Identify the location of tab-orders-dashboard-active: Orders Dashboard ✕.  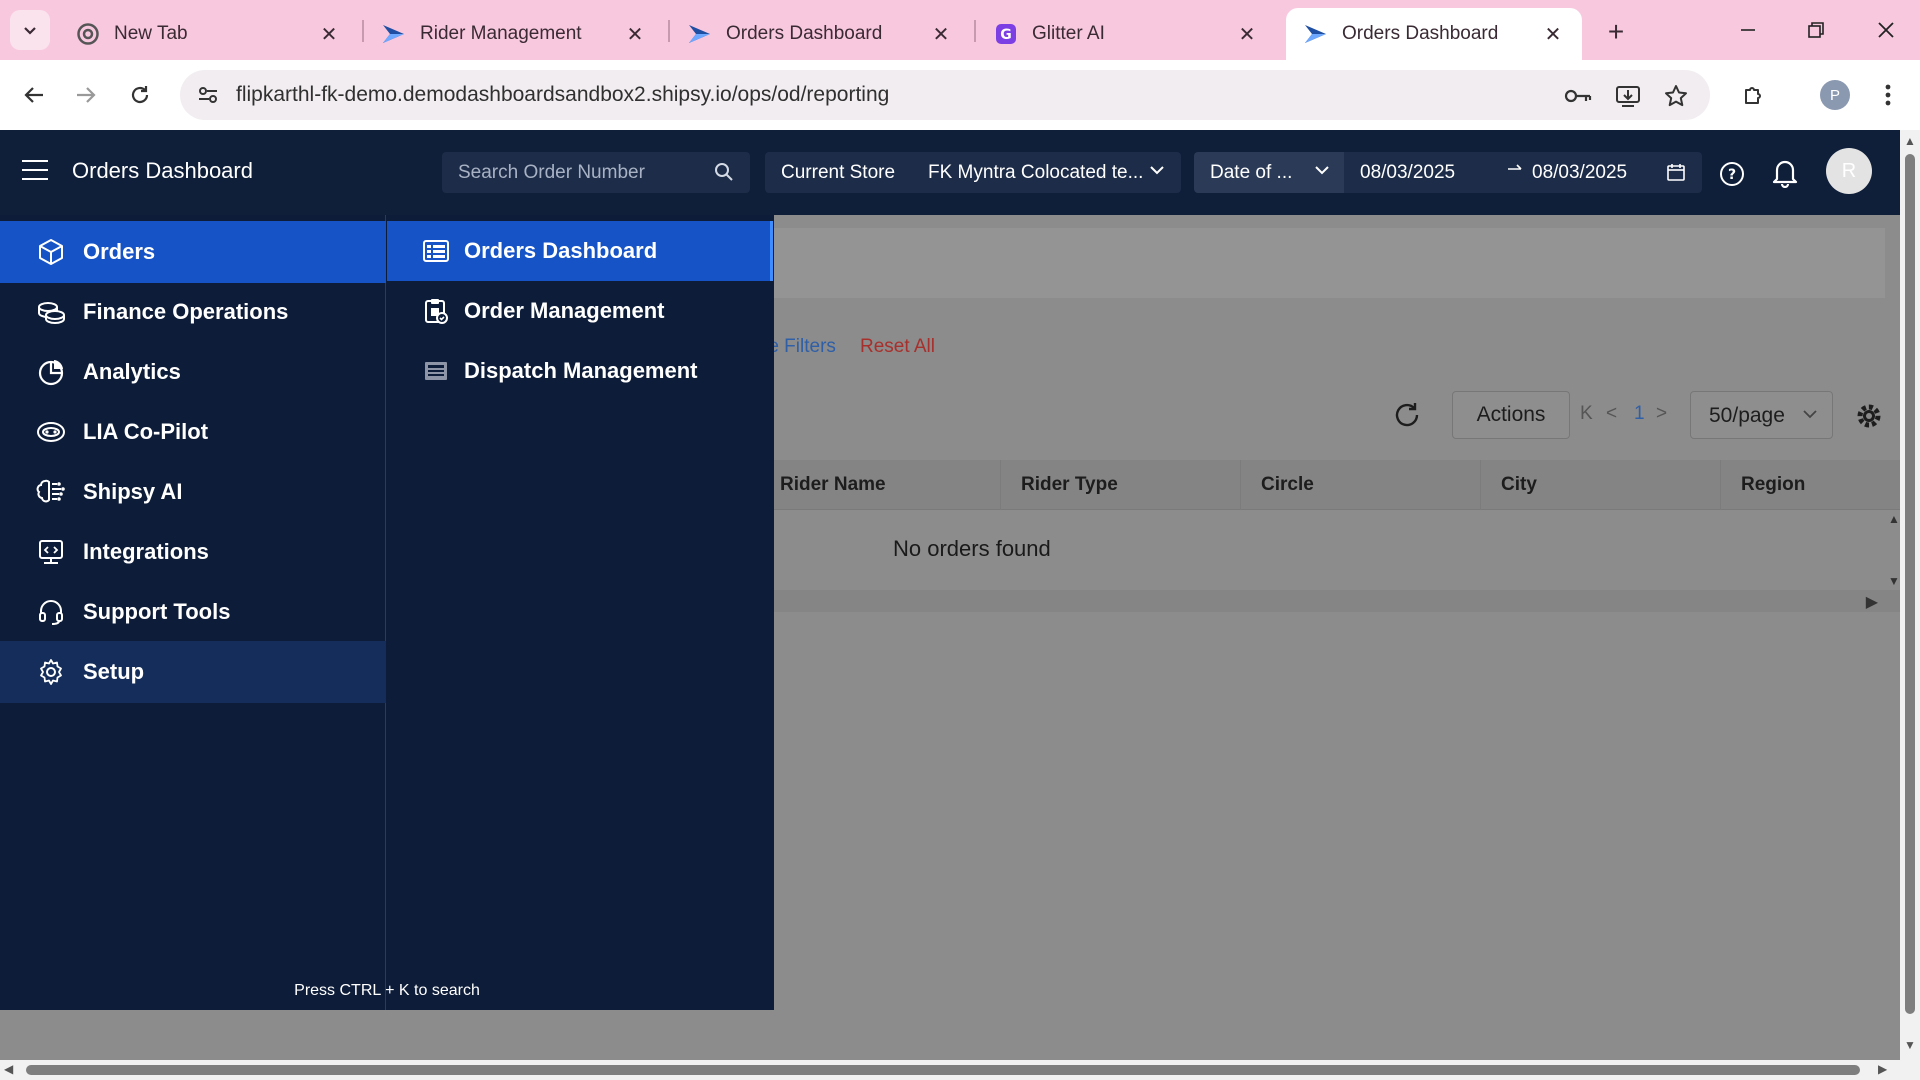
(1434, 34).